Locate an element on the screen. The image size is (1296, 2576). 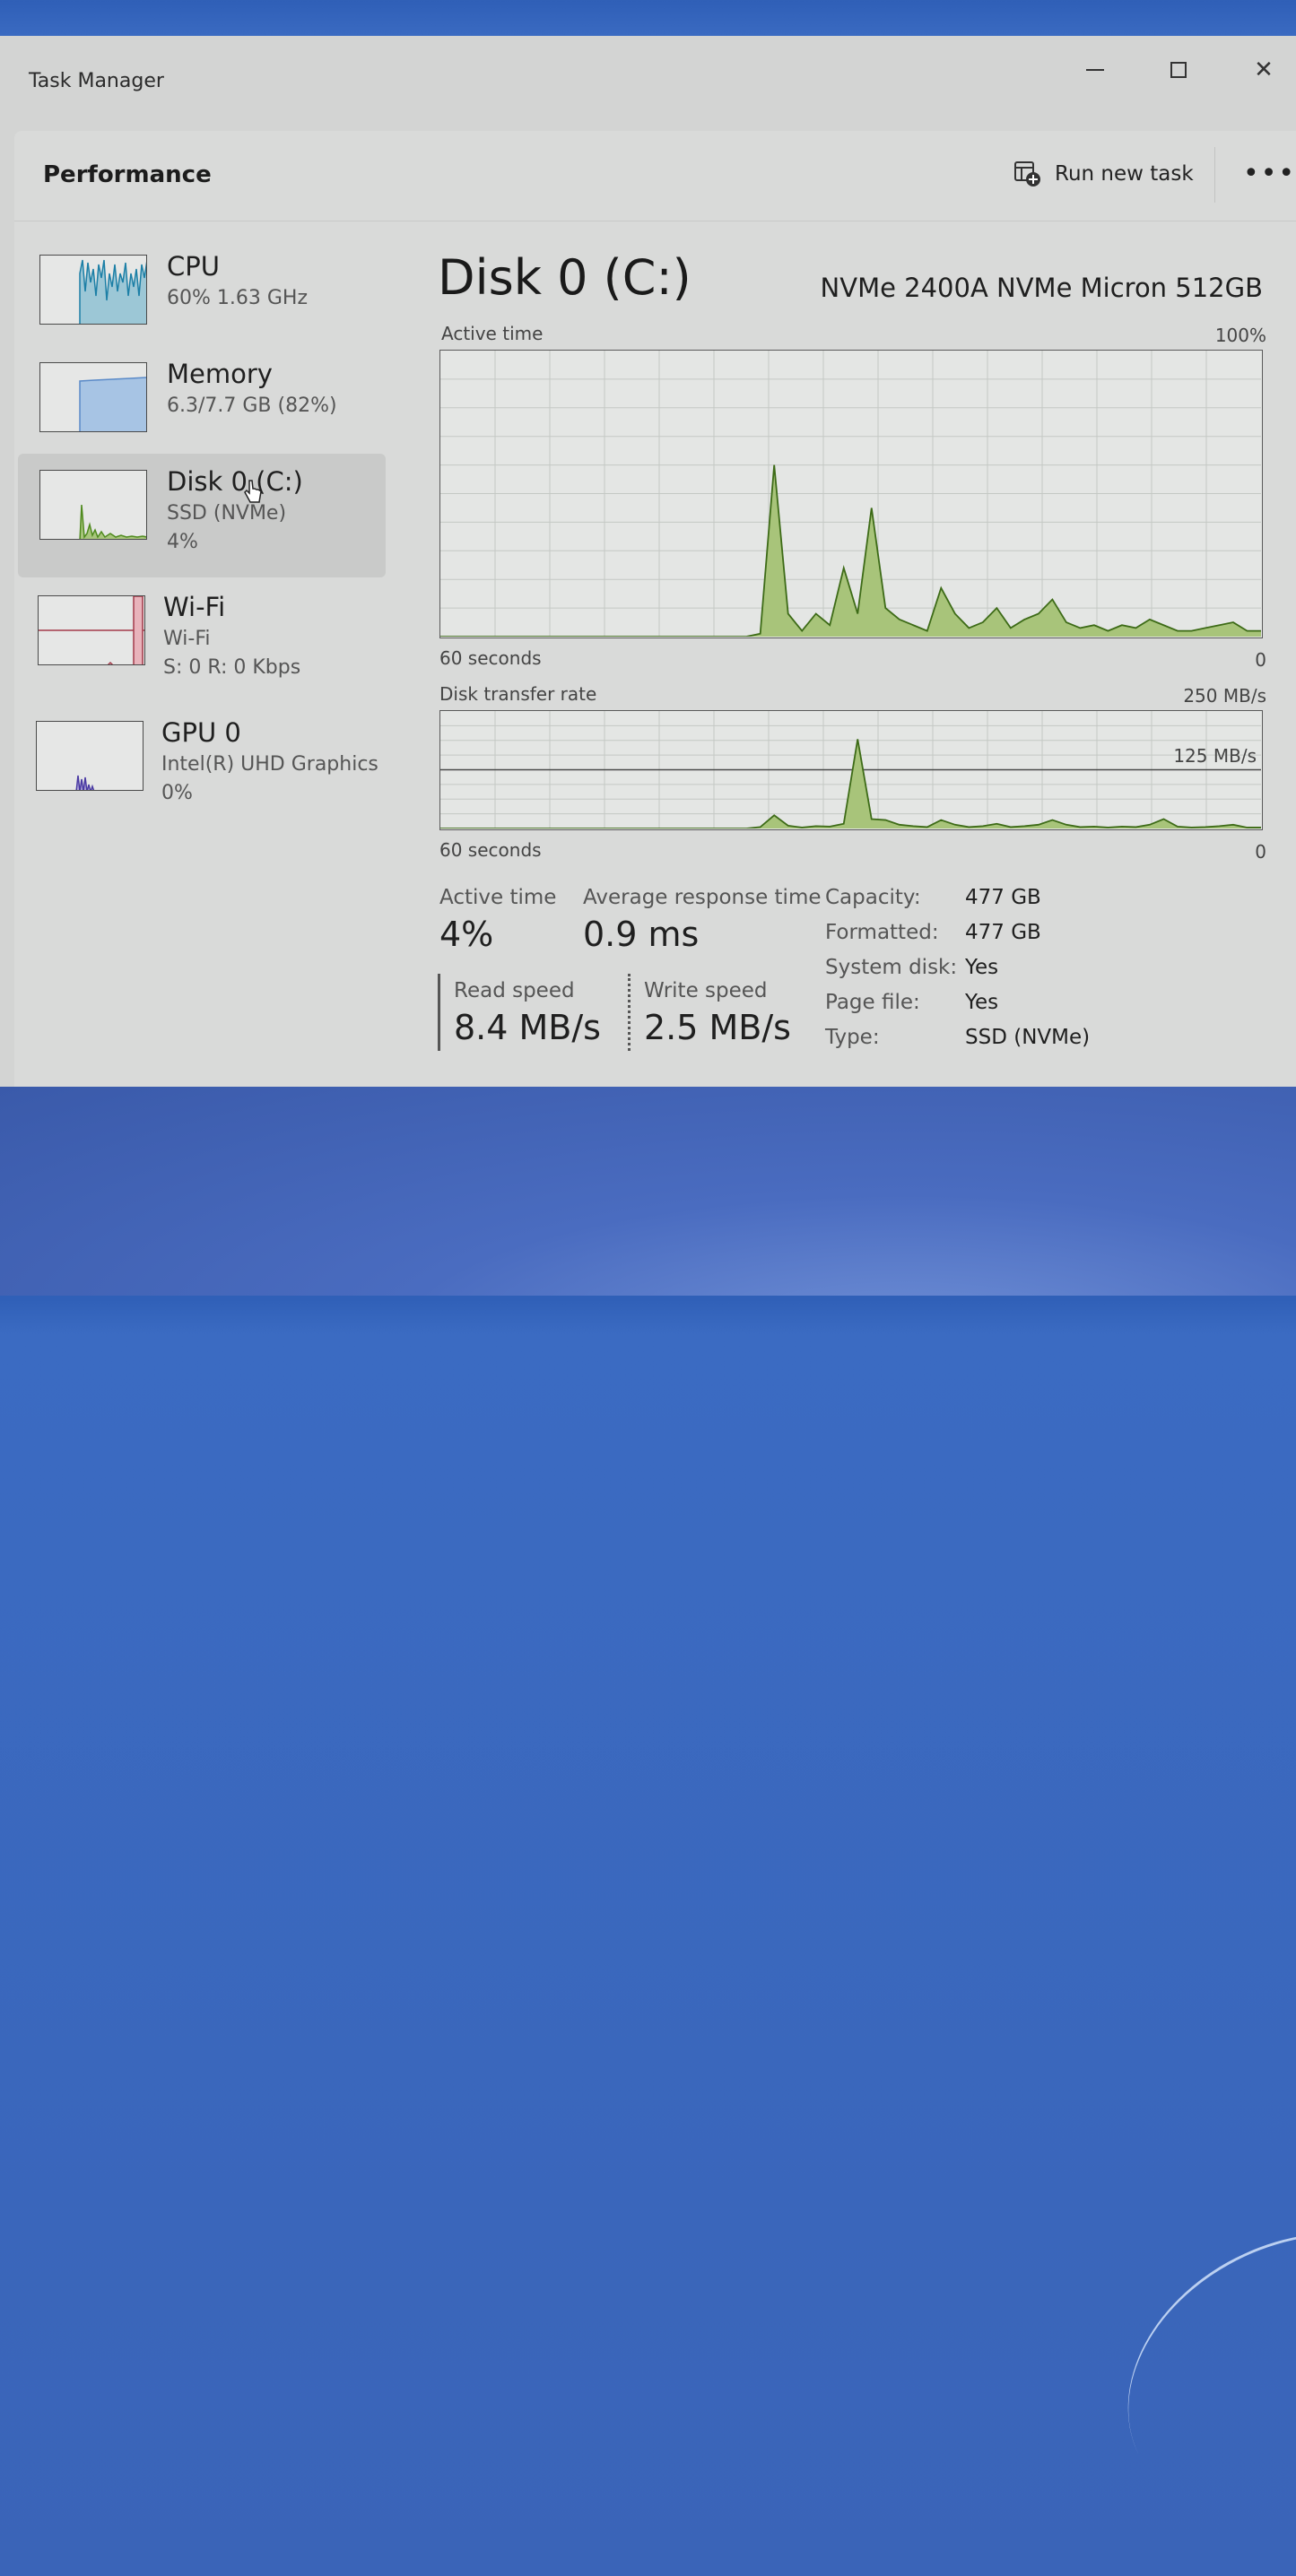
header-divider is located at coordinates (1214, 175).